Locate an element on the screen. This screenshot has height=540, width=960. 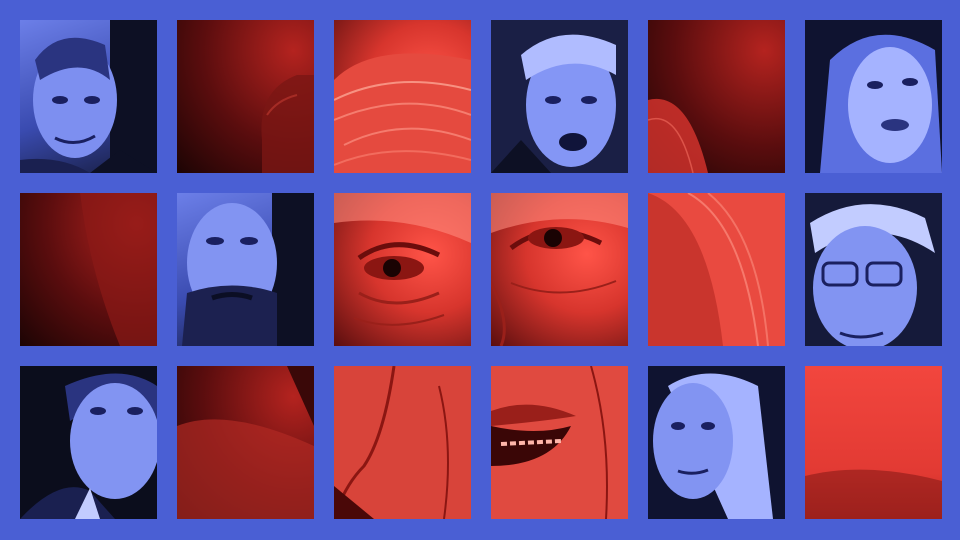
portrait-man-speaking-blue is located at coordinates (559, 96).